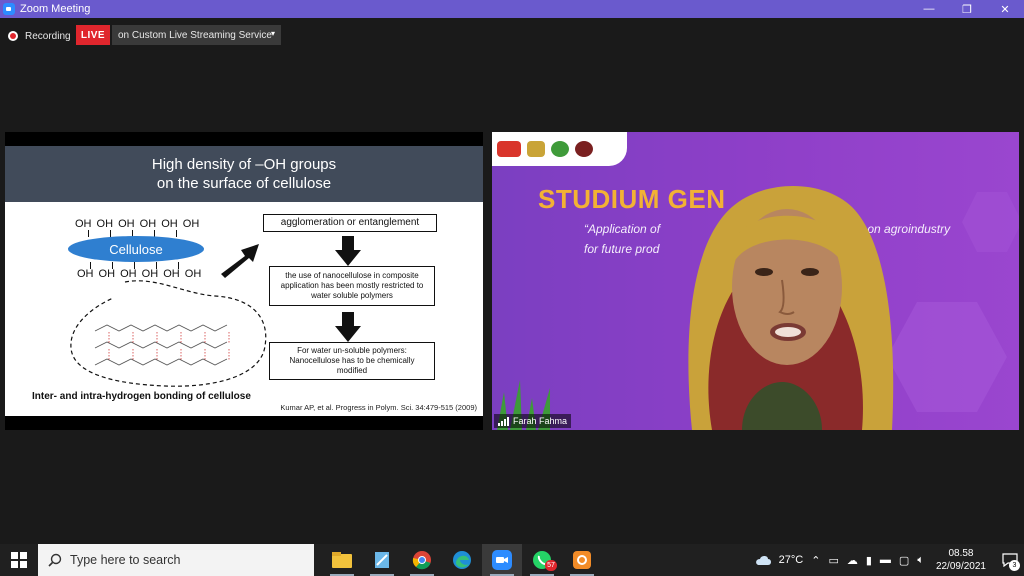  What do you see at coordinates (13, 36) in the screenshot?
I see `record-icon` at bounding box center [13, 36].